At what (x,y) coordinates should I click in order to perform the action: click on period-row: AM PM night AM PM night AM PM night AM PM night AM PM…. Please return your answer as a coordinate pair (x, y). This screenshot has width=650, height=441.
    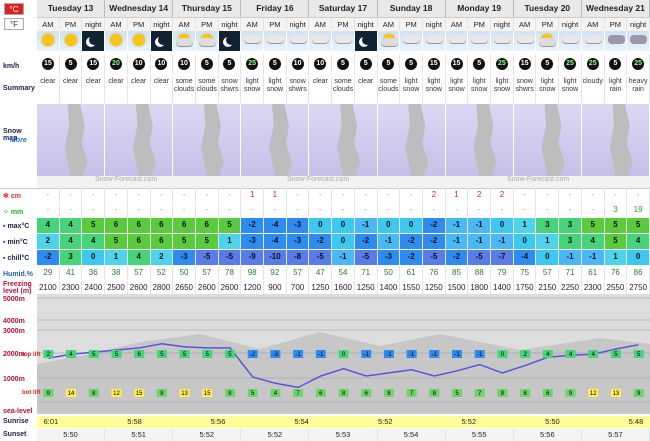
    Looking at the image, I should click on (343, 24).